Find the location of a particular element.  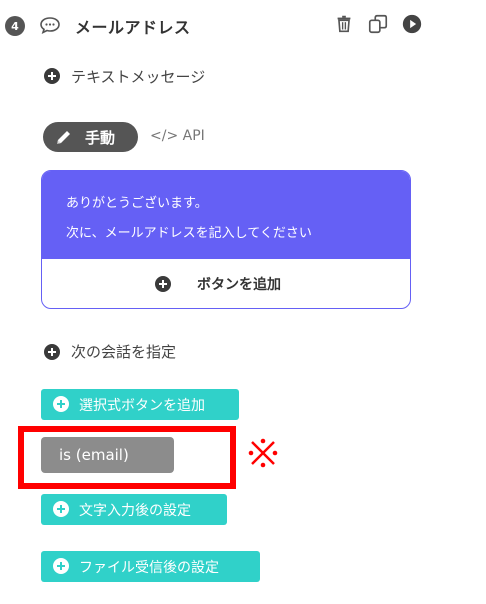

after-file-upload-button: ファイル受信後の設定 is located at coordinates (150, 566).